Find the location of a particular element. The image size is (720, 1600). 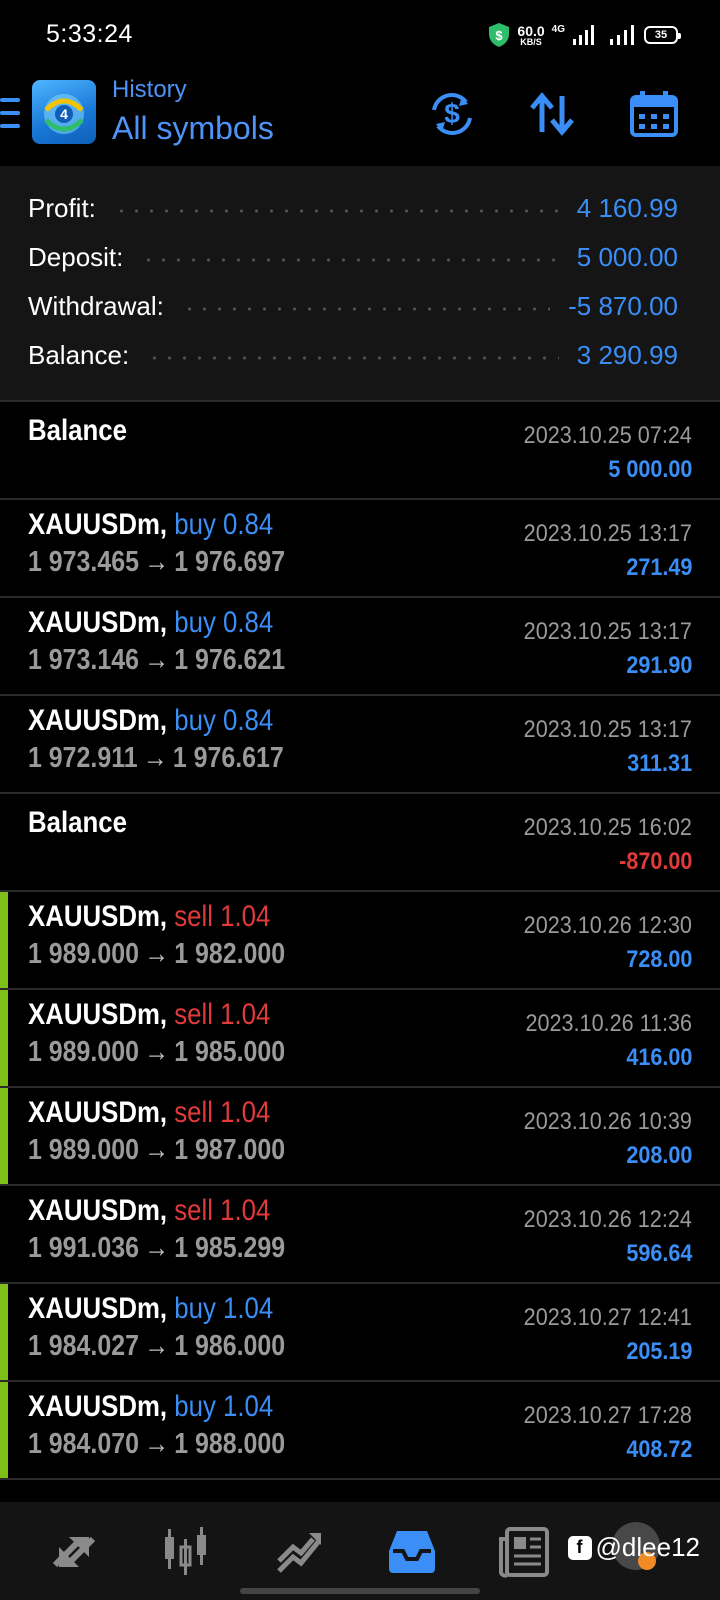

summary-row-withdrawal: Withdrawal: -5 870.00 is located at coordinates (353, 306).